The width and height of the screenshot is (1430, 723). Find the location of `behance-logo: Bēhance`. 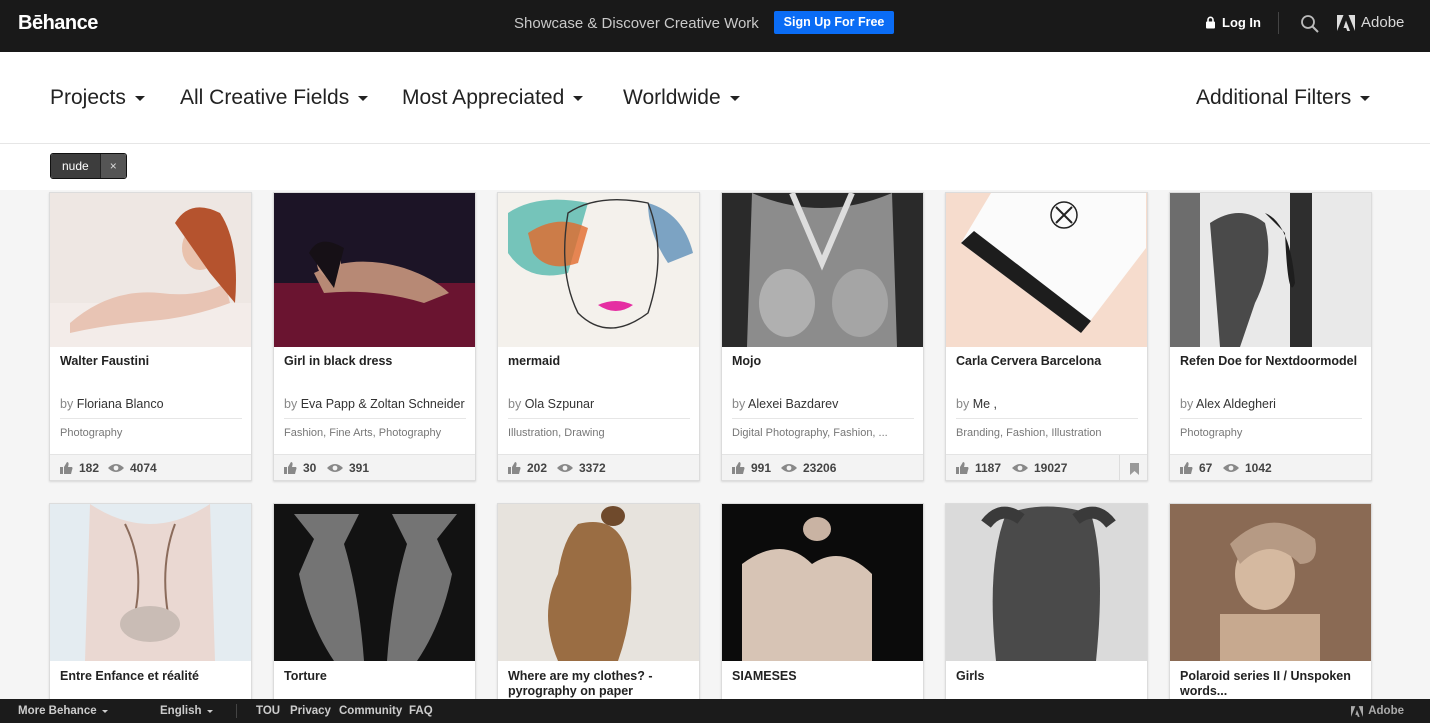

behance-logo: Bēhance is located at coordinates (58, 23).